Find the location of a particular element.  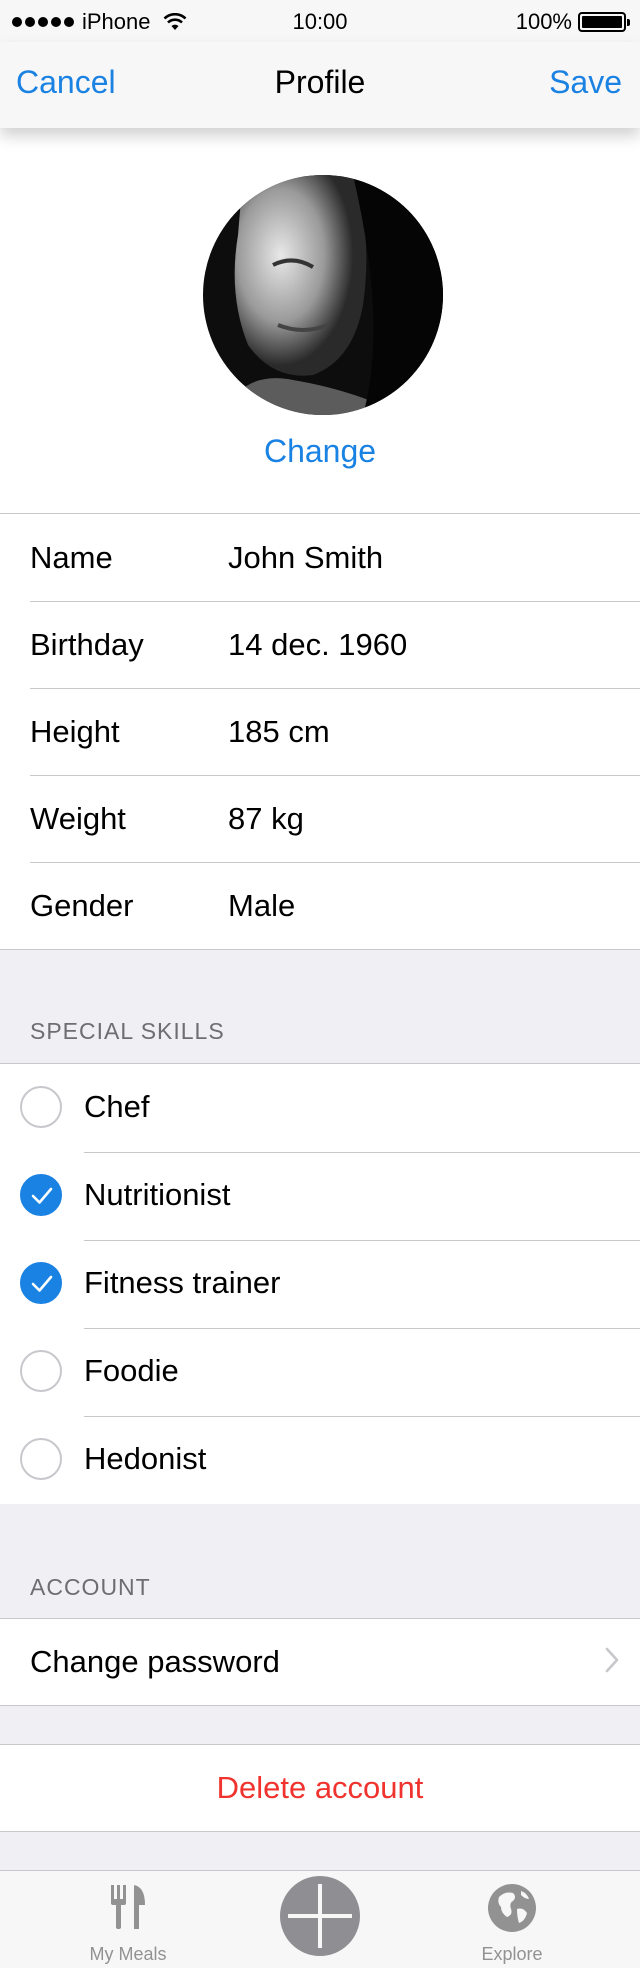

form-row-height: Height 185 cm is located at coordinates (320, 731).